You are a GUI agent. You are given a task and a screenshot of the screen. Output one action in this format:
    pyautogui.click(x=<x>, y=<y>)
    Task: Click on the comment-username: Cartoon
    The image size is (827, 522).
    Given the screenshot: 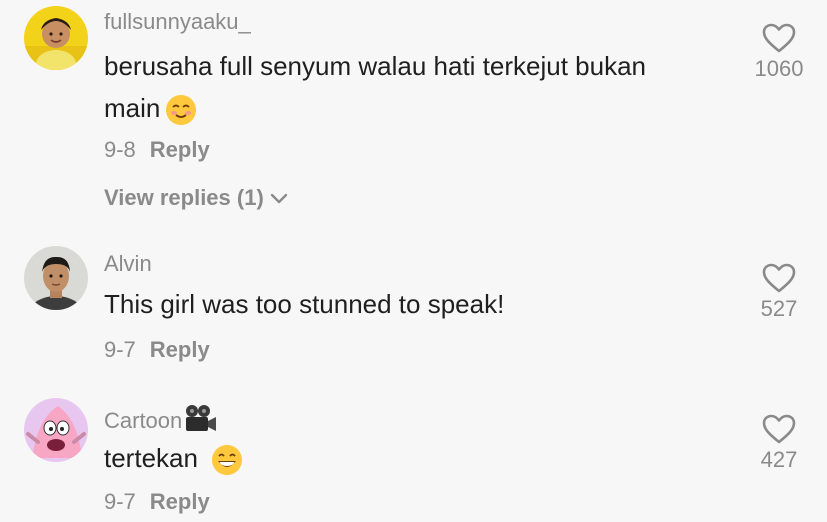 What is the action you would take?
    pyautogui.click(x=160, y=419)
    